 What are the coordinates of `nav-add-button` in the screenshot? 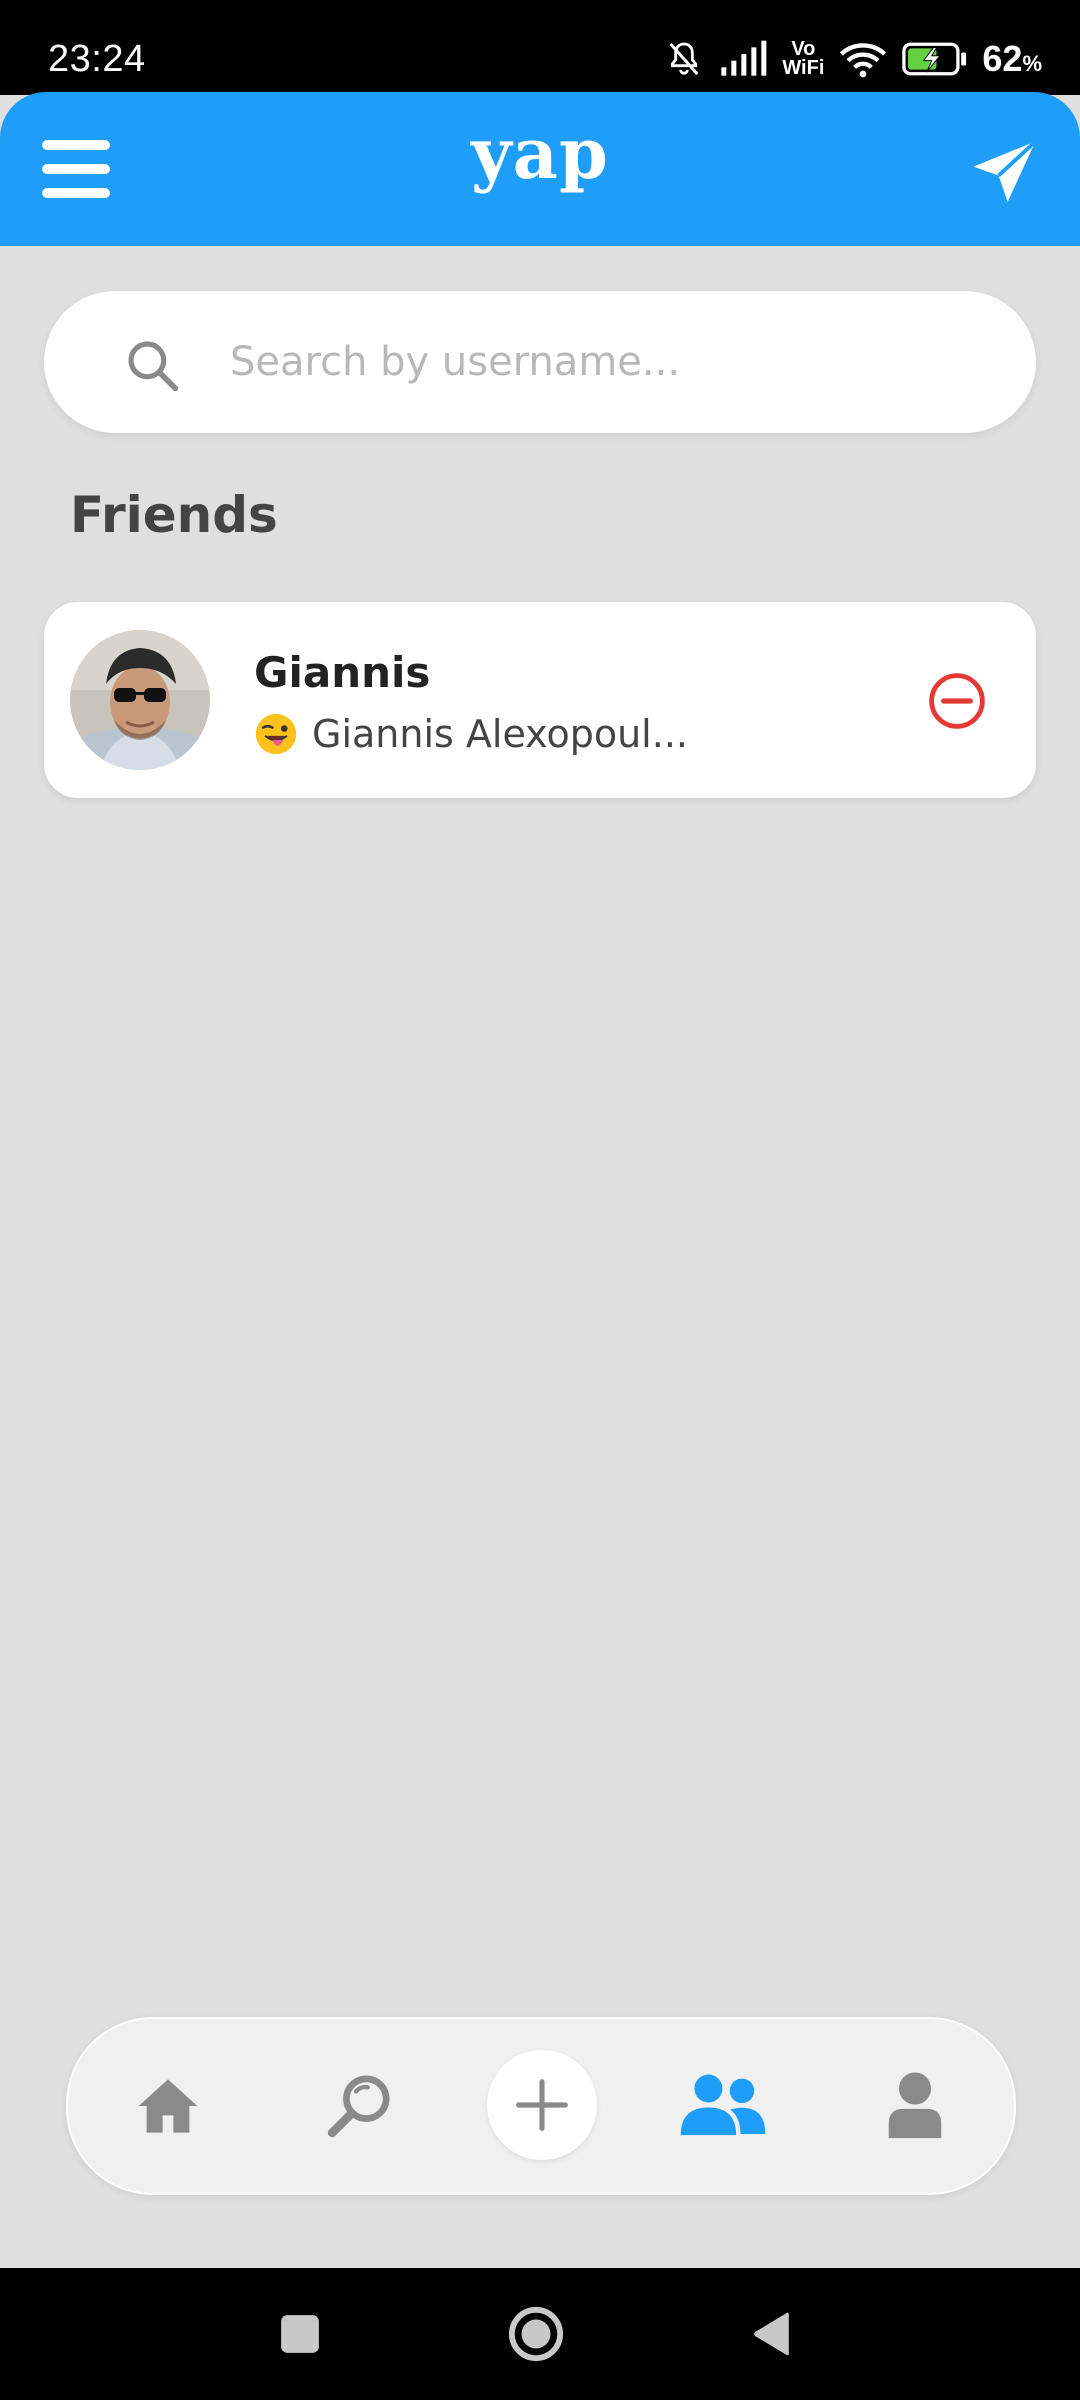 It's located at (542, 2105).